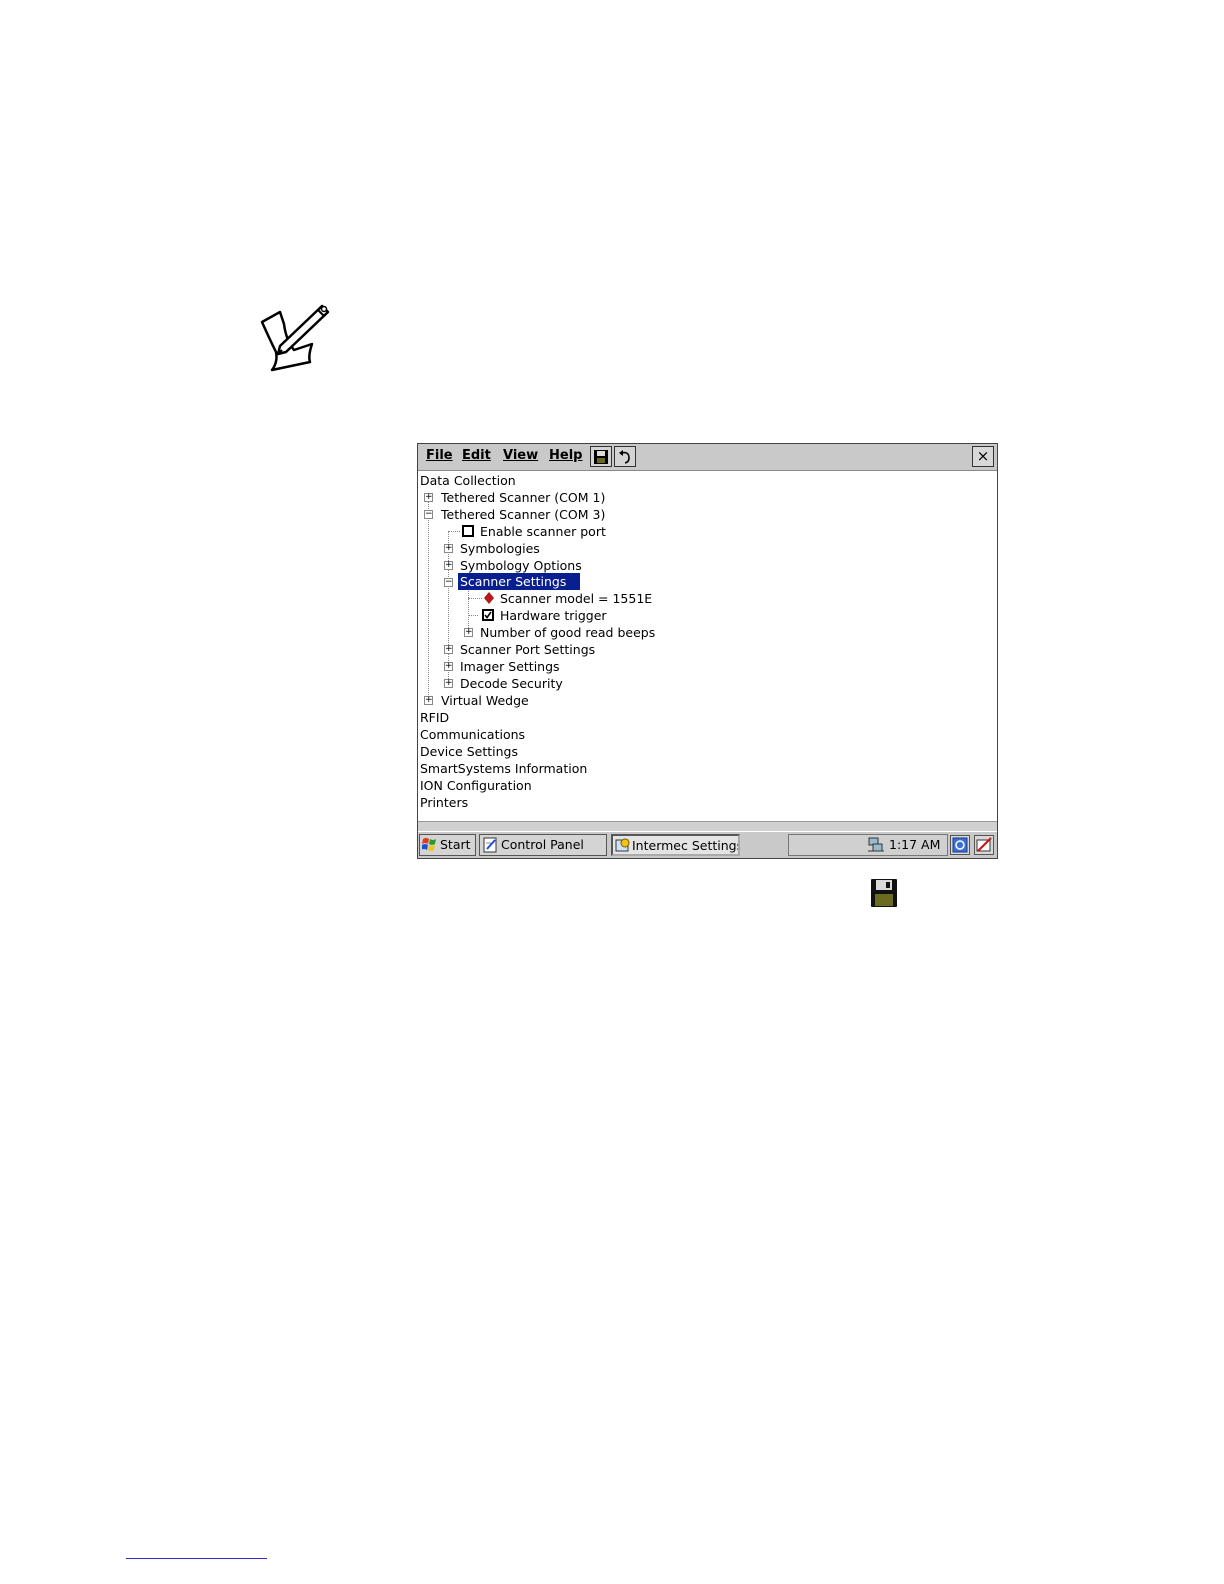  I want to click on enable-port-checkbox, so click(468, 531).